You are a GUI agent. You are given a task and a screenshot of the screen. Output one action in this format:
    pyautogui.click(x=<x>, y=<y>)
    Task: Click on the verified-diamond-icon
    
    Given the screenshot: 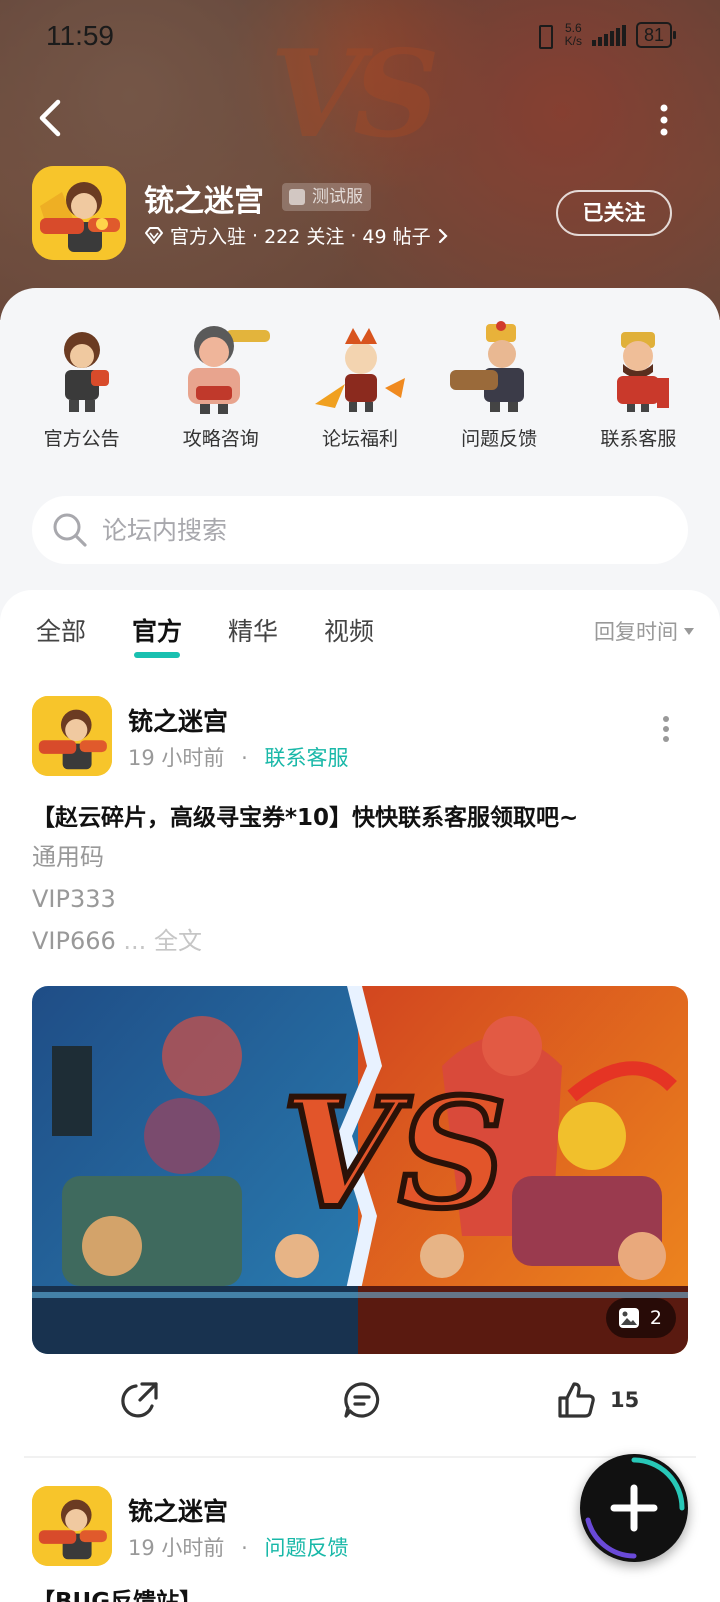 What is the action you would take?
    pyautogui.click(x=154, y=235)
    